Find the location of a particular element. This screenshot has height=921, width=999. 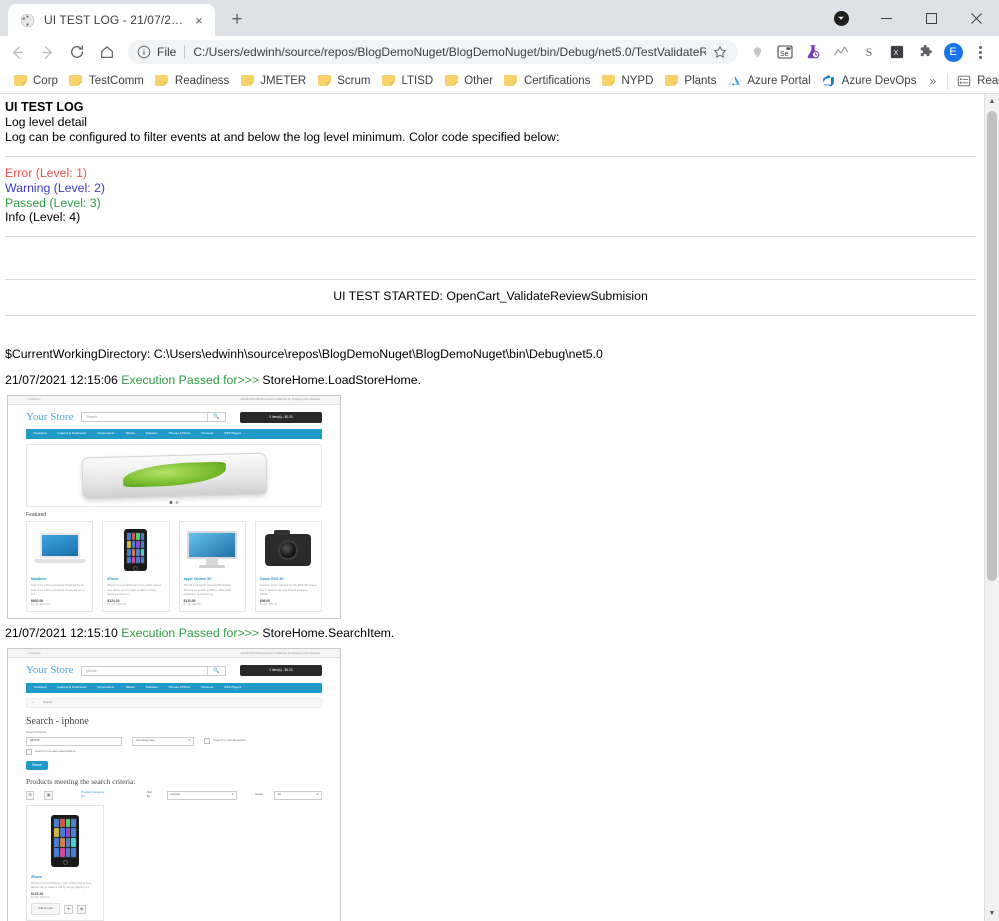

compare-icon: ⇆ is located at coordinates (82, 909).